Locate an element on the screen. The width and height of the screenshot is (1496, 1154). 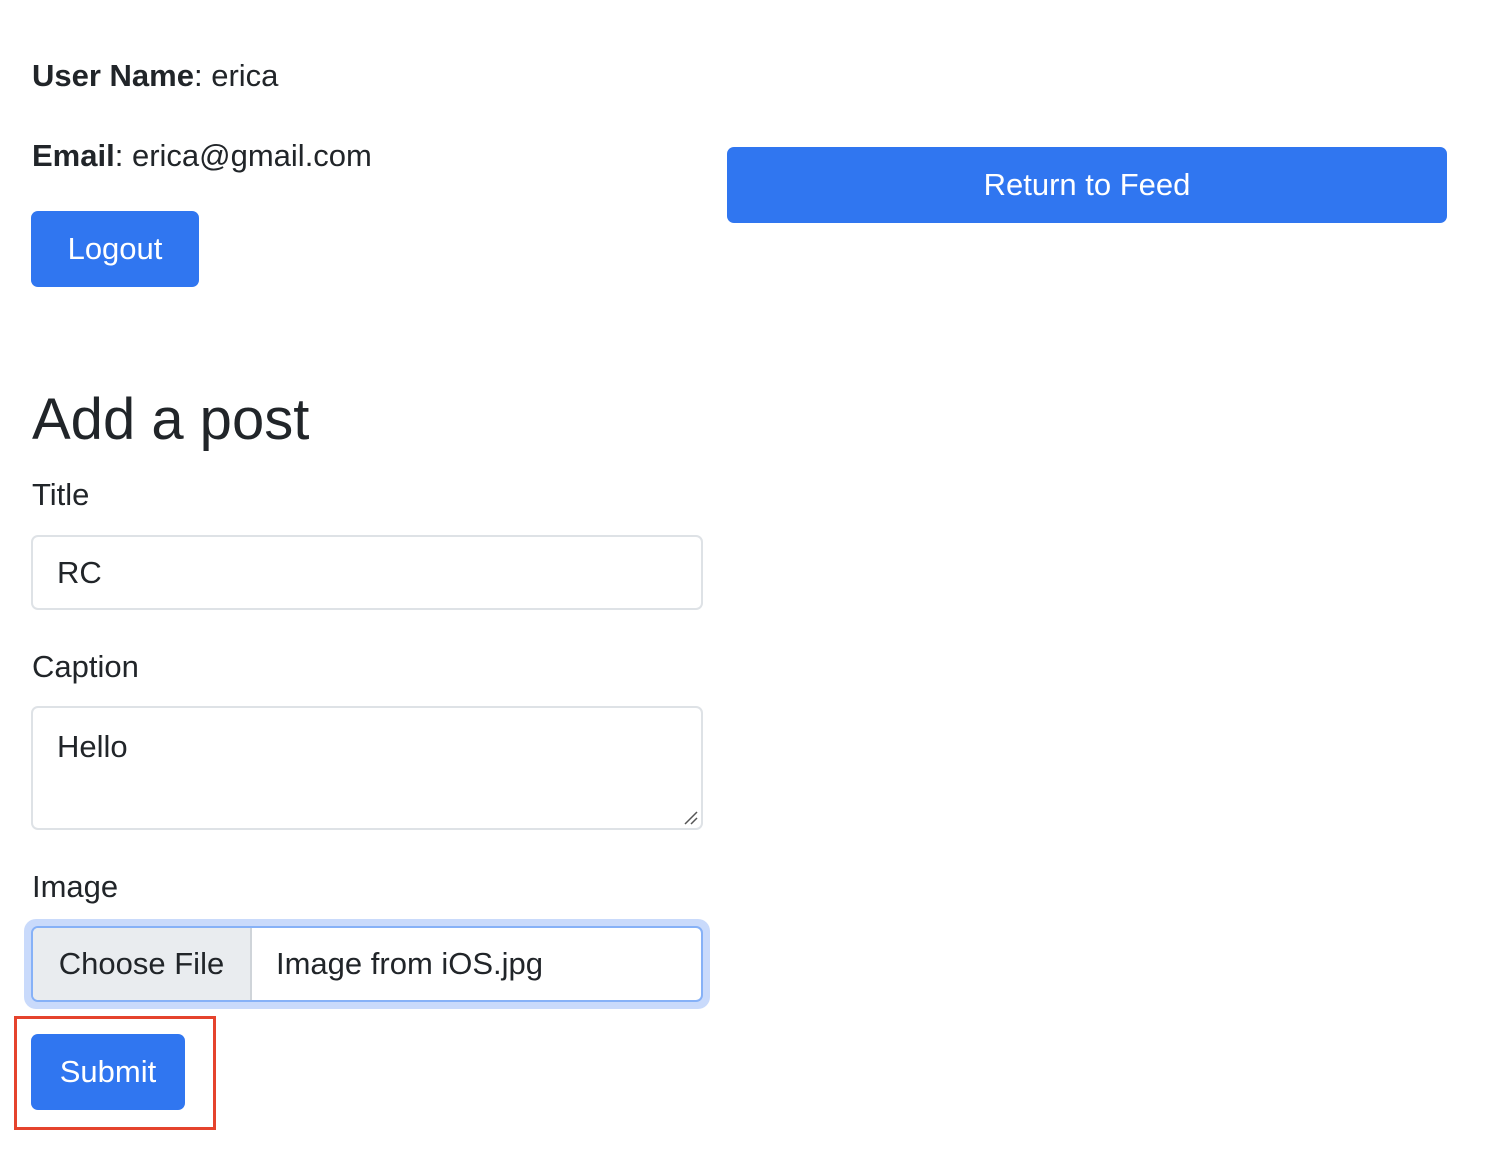
username-line: User Name: erica is located at coordinates (155, 75).